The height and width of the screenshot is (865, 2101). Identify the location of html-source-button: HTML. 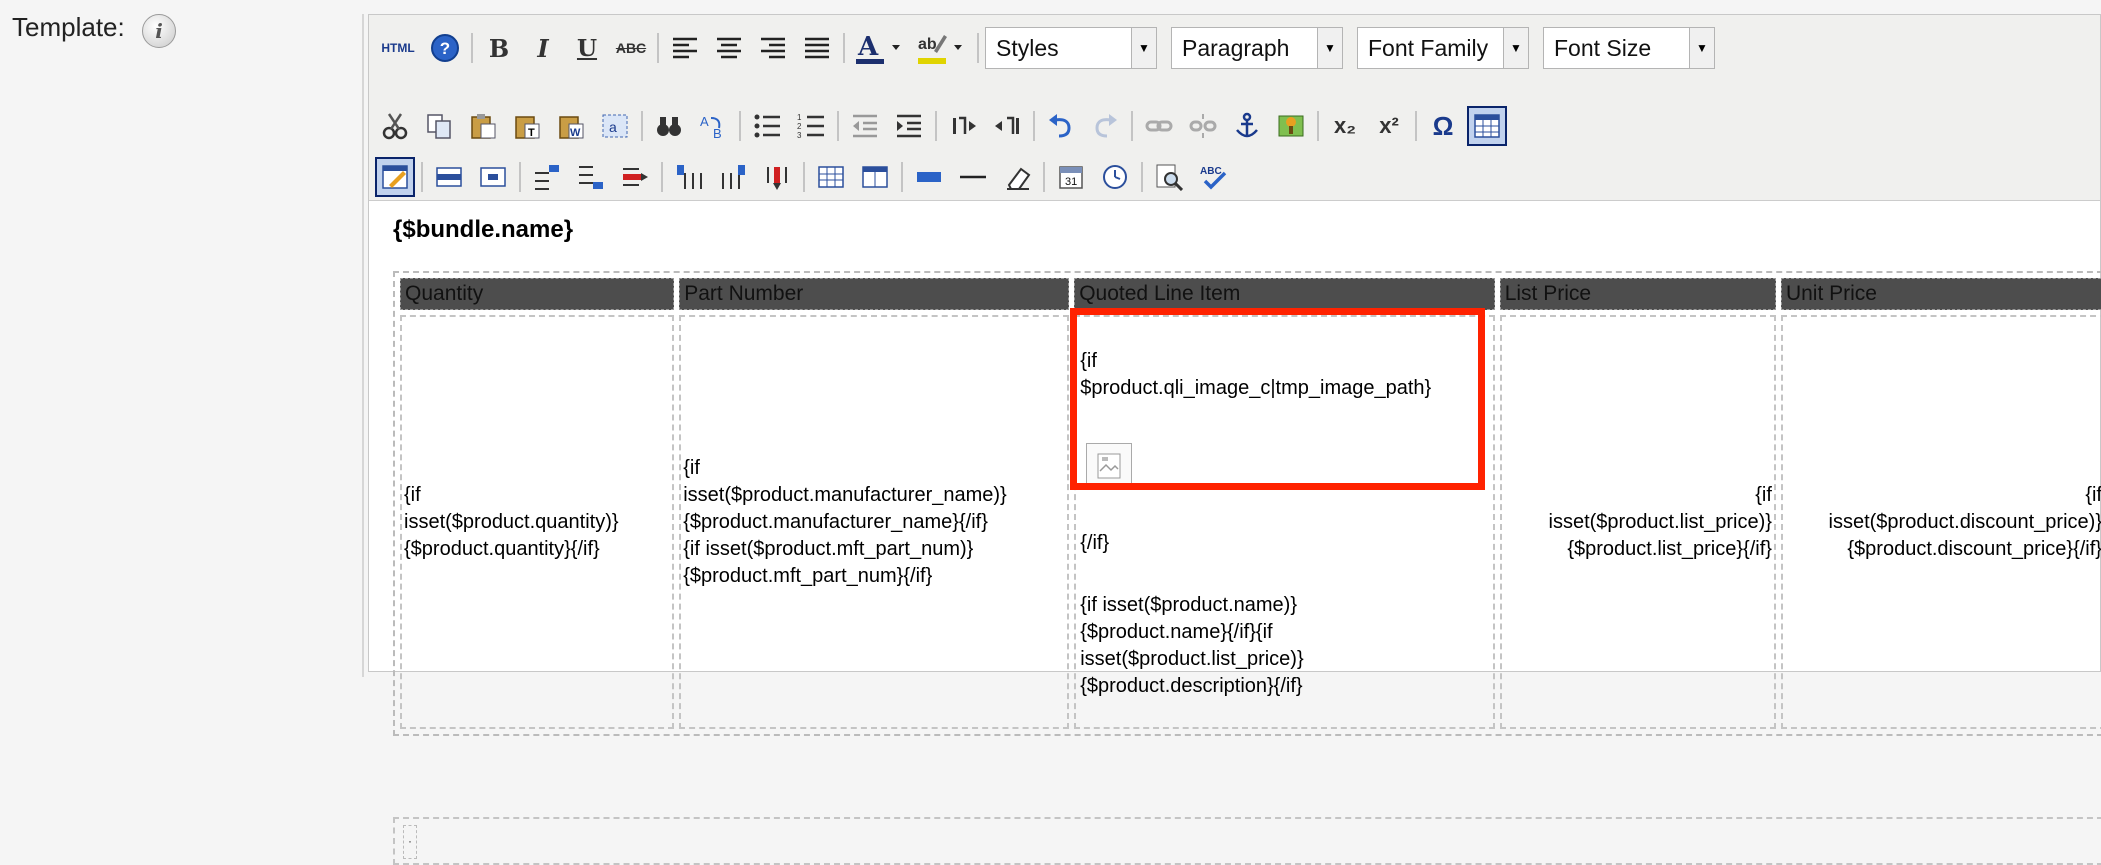
(398, 48).